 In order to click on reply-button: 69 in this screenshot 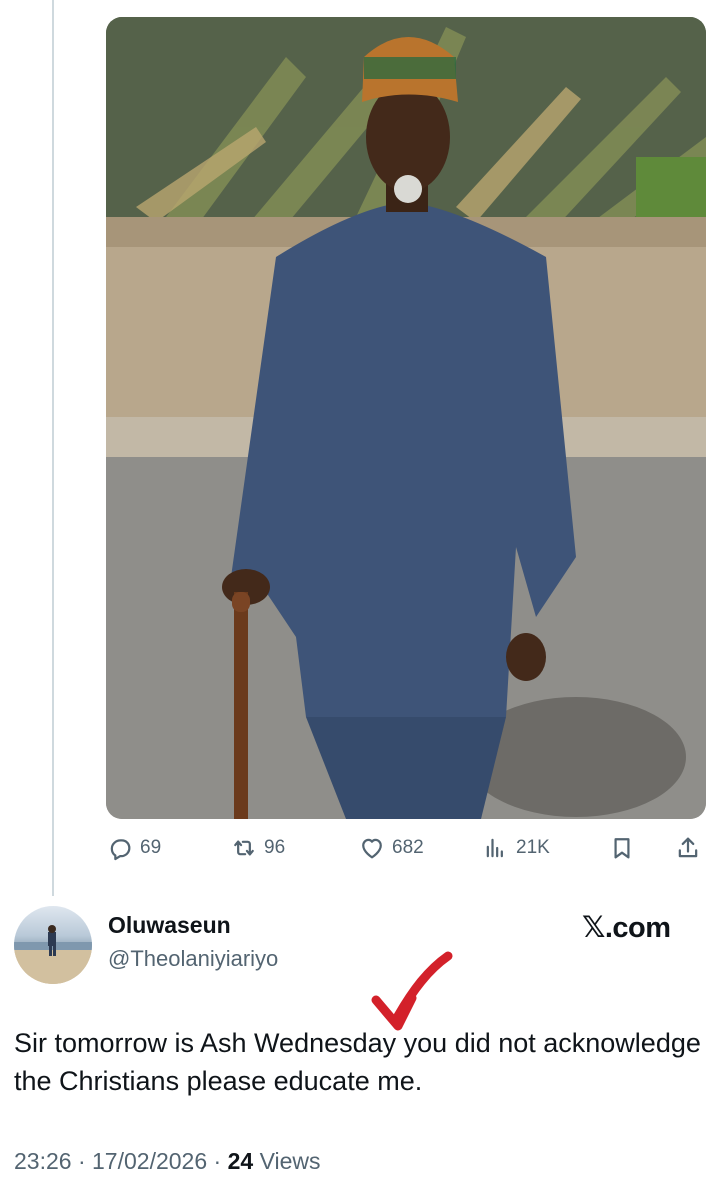, I will do `click(133, 848)`.